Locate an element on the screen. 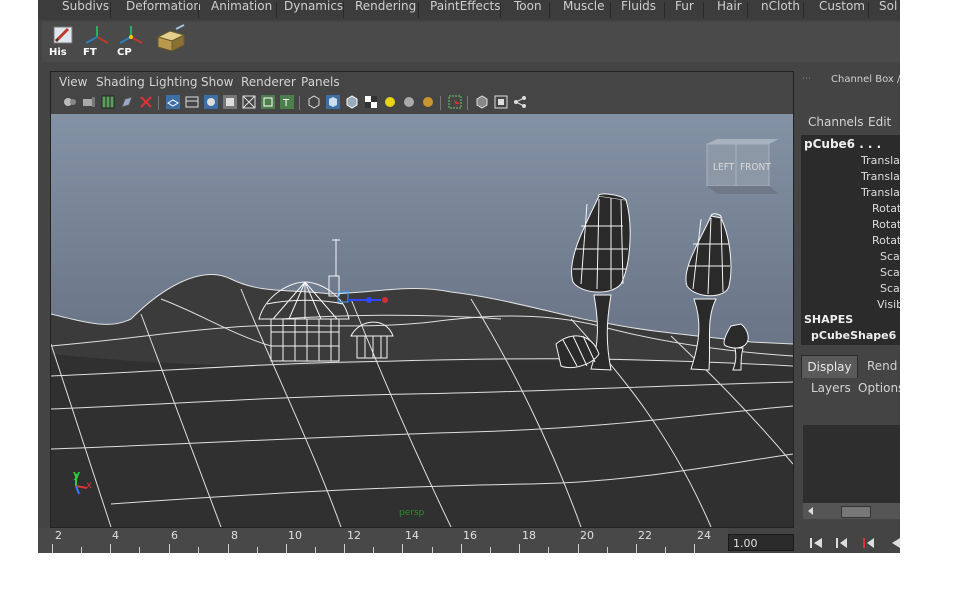 This screenshot has width=968, height=606. channel-rotate-z: Rotat is located at coordinates (886, 240).